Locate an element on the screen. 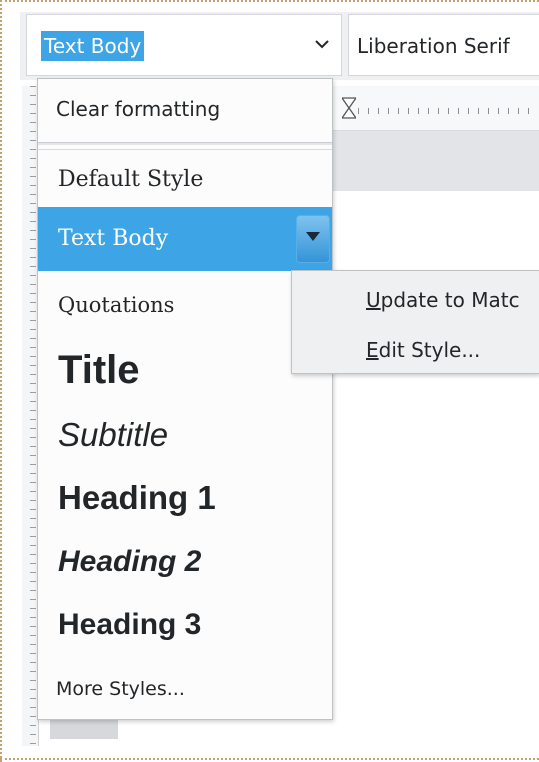 This screenshot has width=539, height=762. vertical-ruler-ticks is located at coordinates (33, 416).